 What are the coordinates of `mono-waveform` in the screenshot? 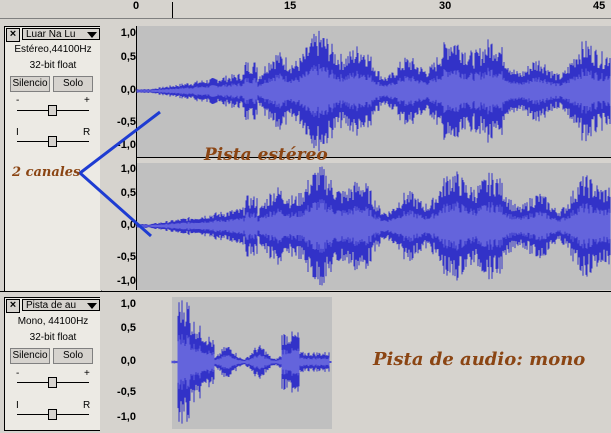 It's located at (251, 362).